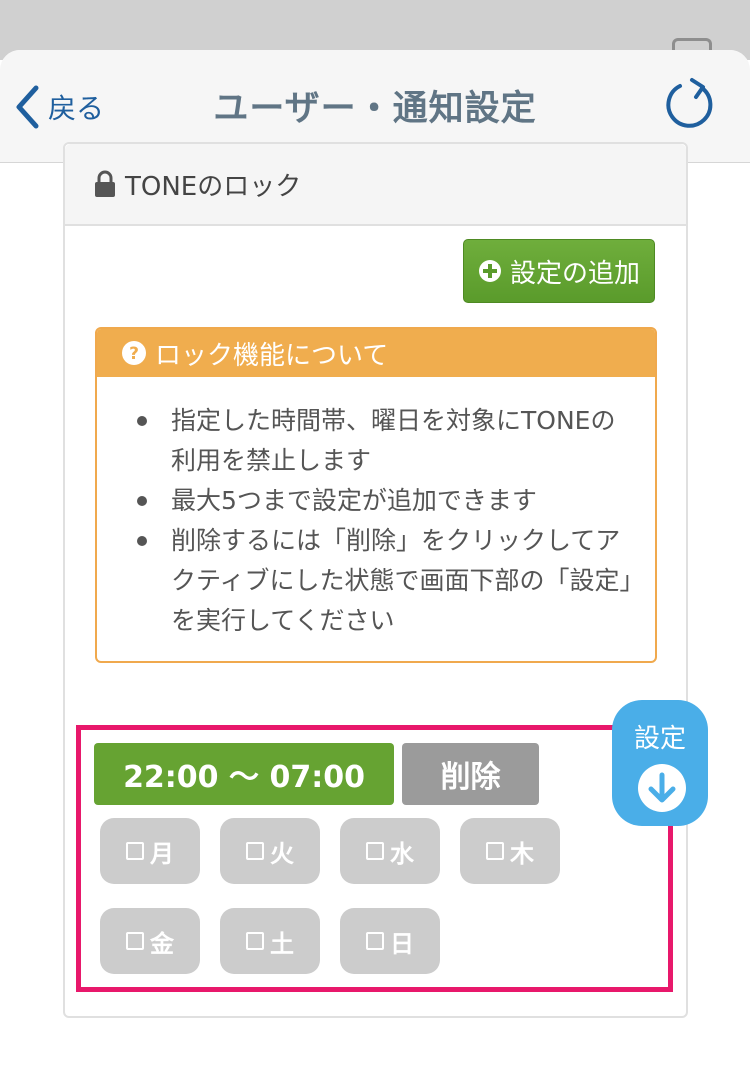 The height and width of the screenshot is (1090, 750). I want to click on arrow-down-circle-icon, so click(662, 788).